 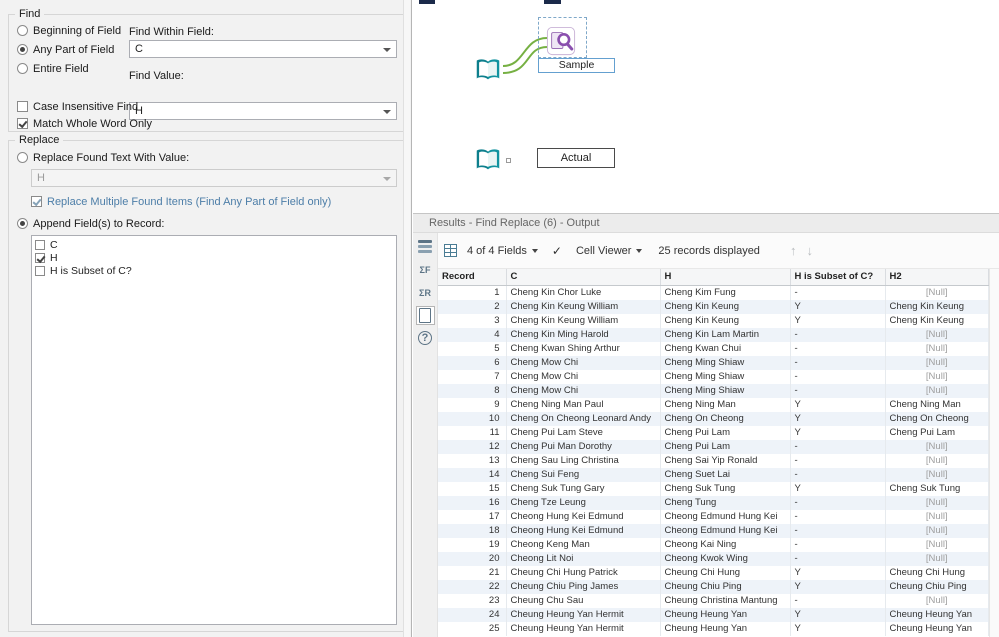 I want to click on table-row: 8 Cheng Mow Chi Cheng Ming Shiaw - [Null], so click(x=713, y=390).